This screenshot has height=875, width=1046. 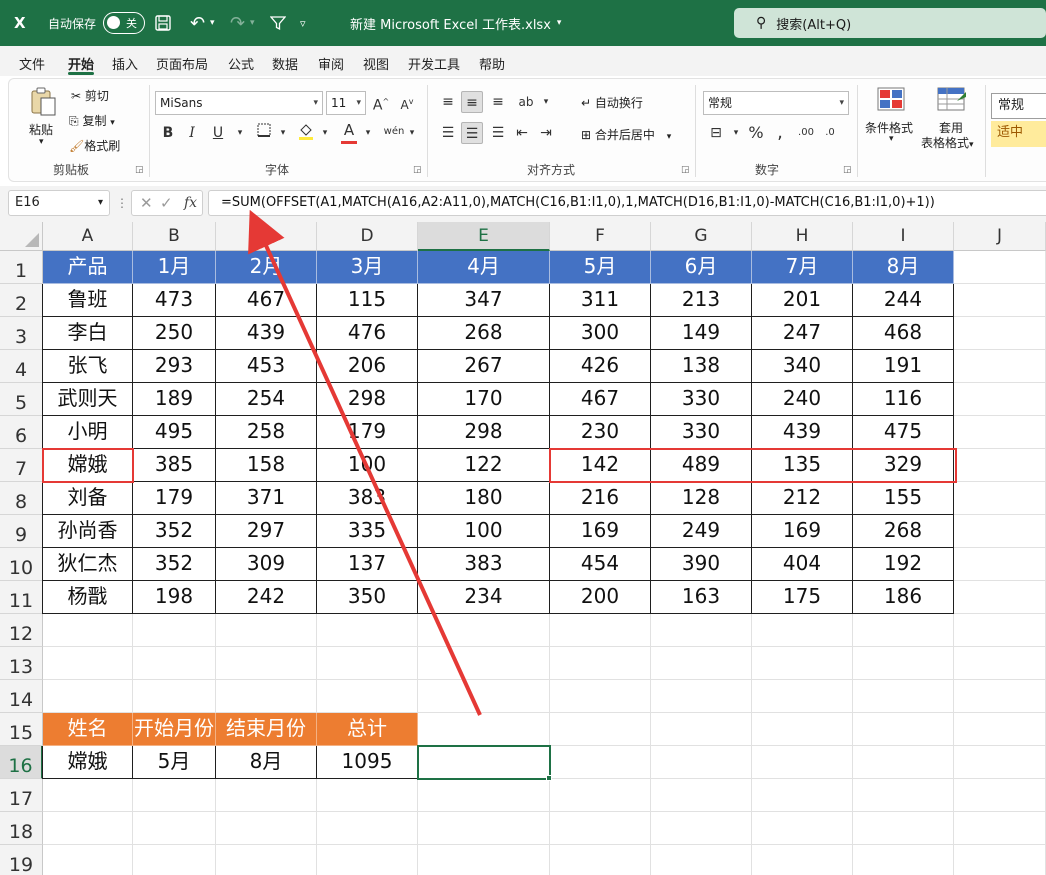 What do you see at coordinates (701, 333) in the screenshot?
I see `value-cell: 149` at bounding box center [701, 333].